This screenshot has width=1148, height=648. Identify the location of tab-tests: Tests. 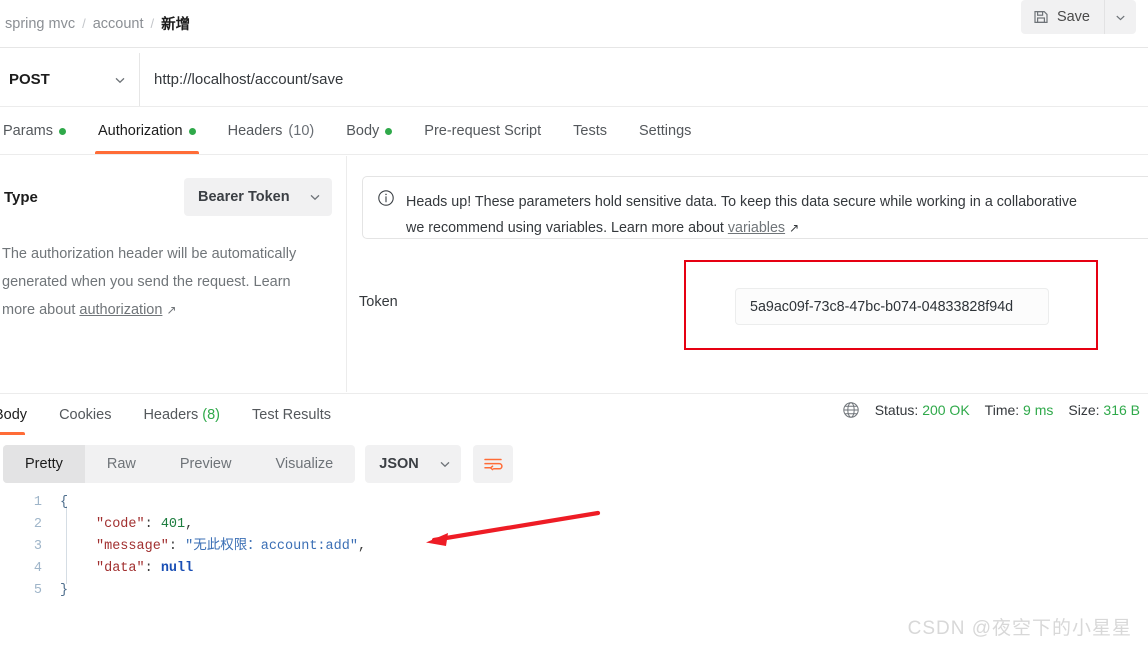
(590, 131).